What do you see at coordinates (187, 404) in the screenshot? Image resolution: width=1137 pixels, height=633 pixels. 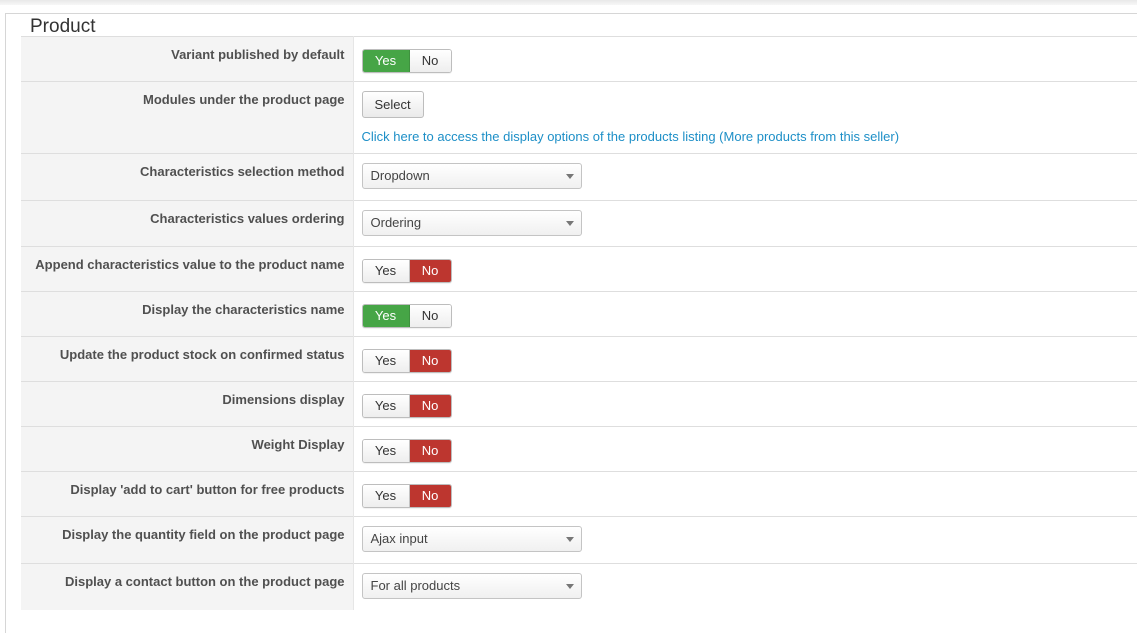 I see `row-label: Dimensions display` at bounding box center [187, 404].